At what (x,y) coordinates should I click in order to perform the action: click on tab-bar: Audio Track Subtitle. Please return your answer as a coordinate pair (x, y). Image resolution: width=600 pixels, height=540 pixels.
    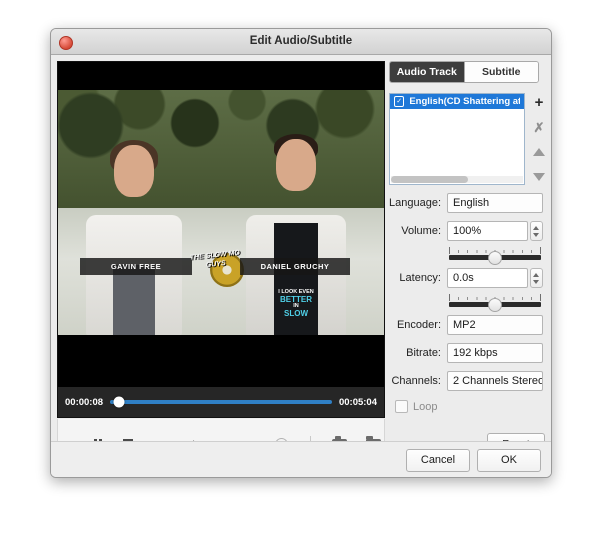
    Looking at the image, I should click on (464, 72).